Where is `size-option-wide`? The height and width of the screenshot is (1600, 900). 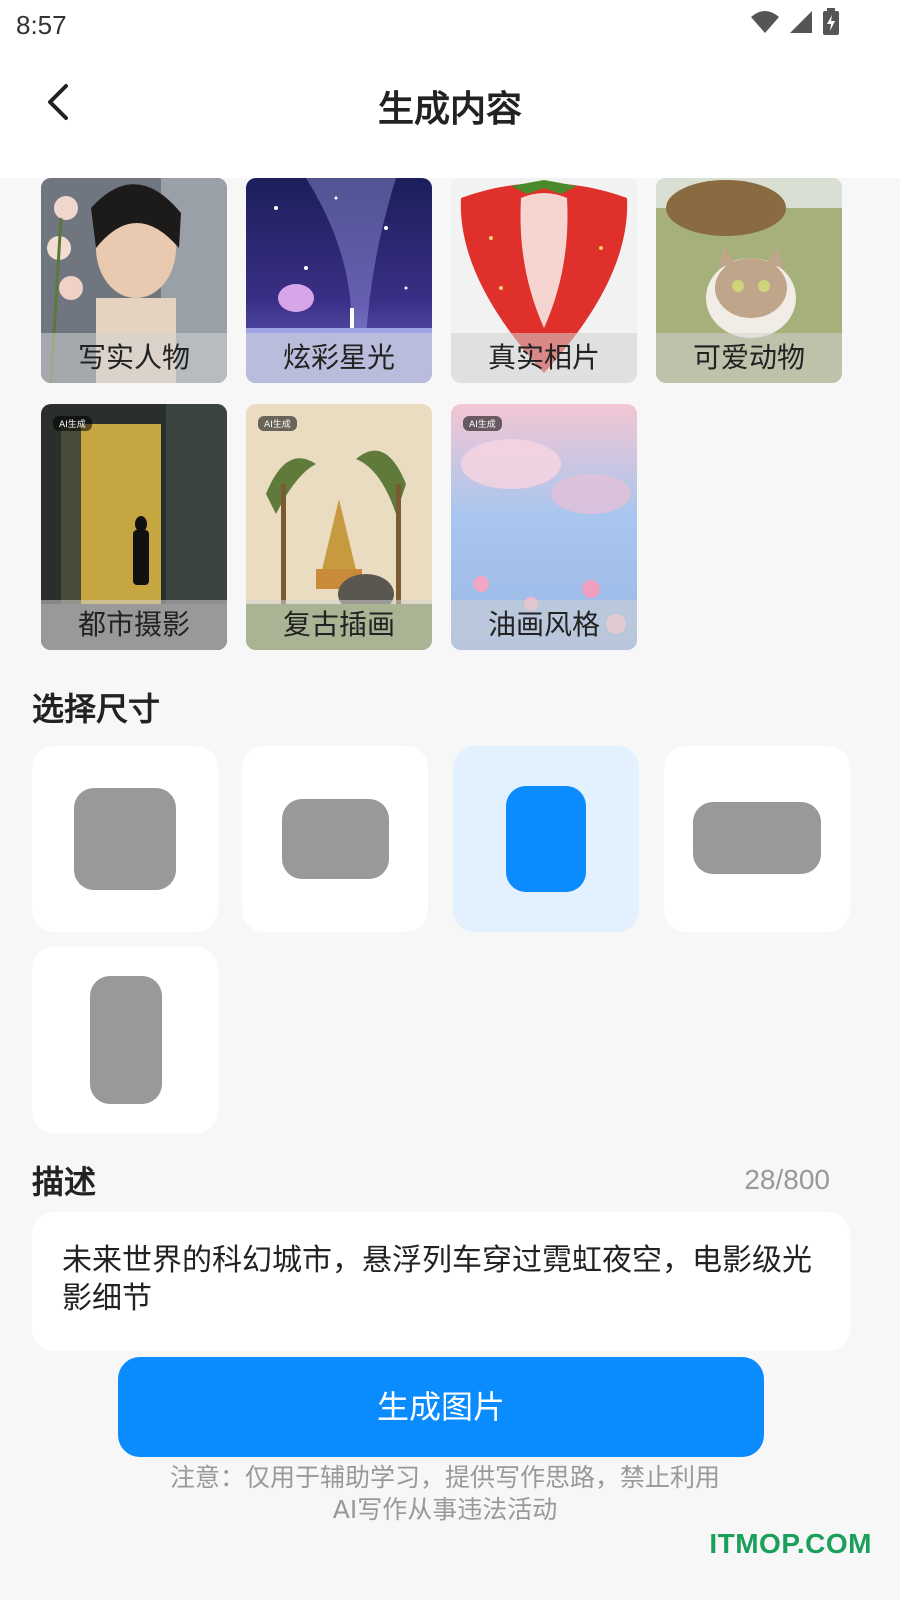
size-option-wide is located at coordinates (757, 839).